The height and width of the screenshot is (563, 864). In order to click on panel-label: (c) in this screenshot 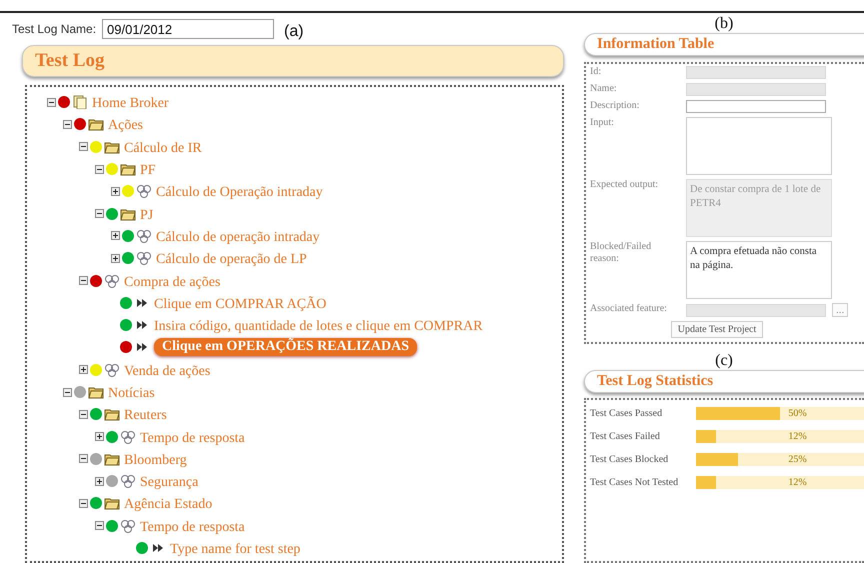, I will do `click(724, 361)`.